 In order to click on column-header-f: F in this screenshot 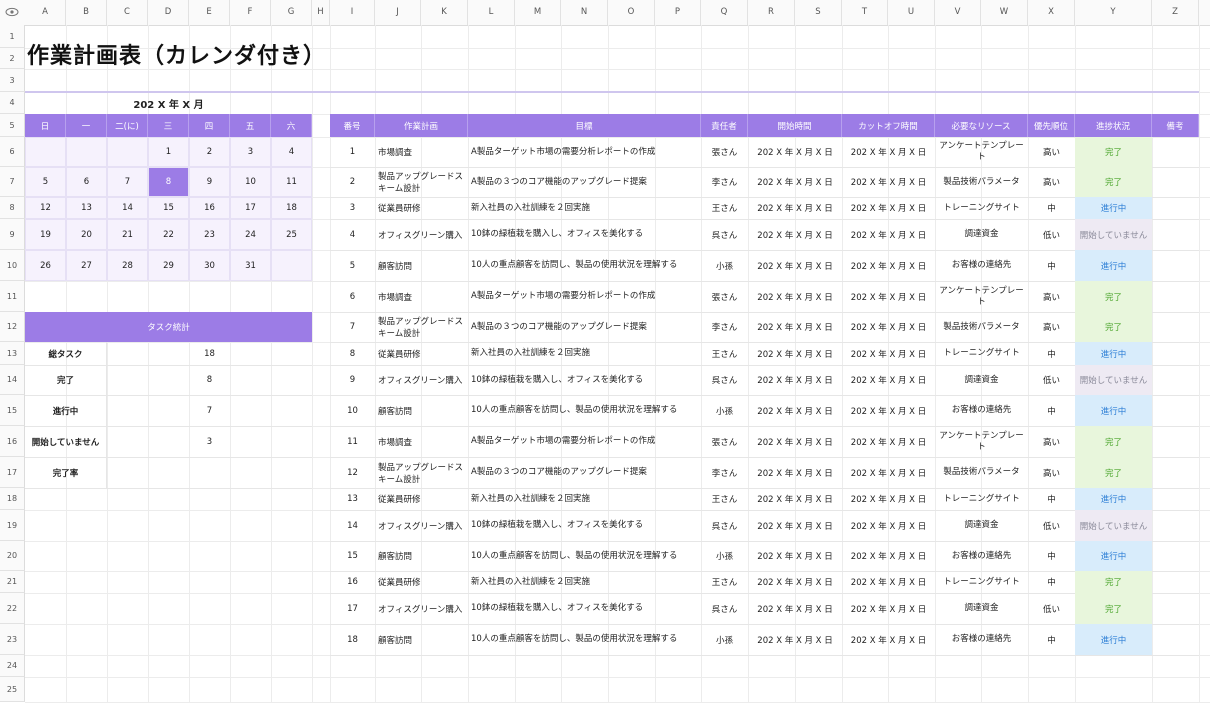, I will do `click(250, 12)`.